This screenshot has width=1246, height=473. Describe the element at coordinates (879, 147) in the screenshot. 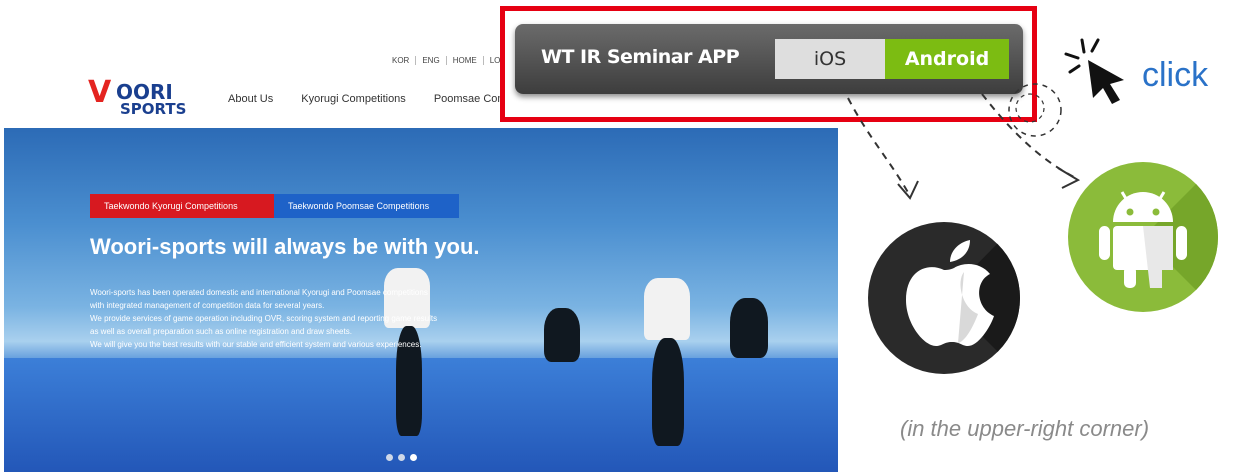

I see `arrow-to-apple` at that location.